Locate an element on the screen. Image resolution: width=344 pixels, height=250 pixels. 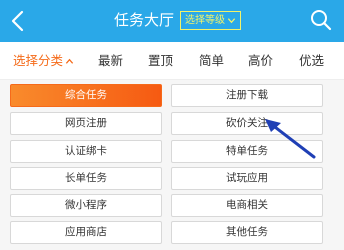
category-register-download: 注册下载 is located at coordinates (247, 95).